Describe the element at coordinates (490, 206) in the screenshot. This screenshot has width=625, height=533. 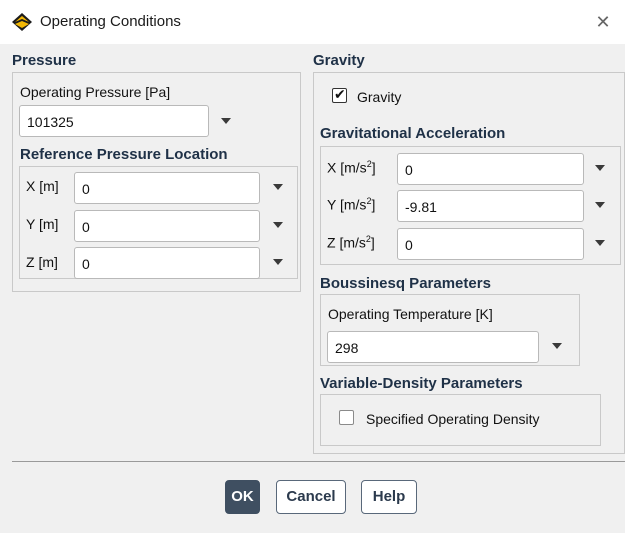
I see `grav-y-input: -9.81` at that location.